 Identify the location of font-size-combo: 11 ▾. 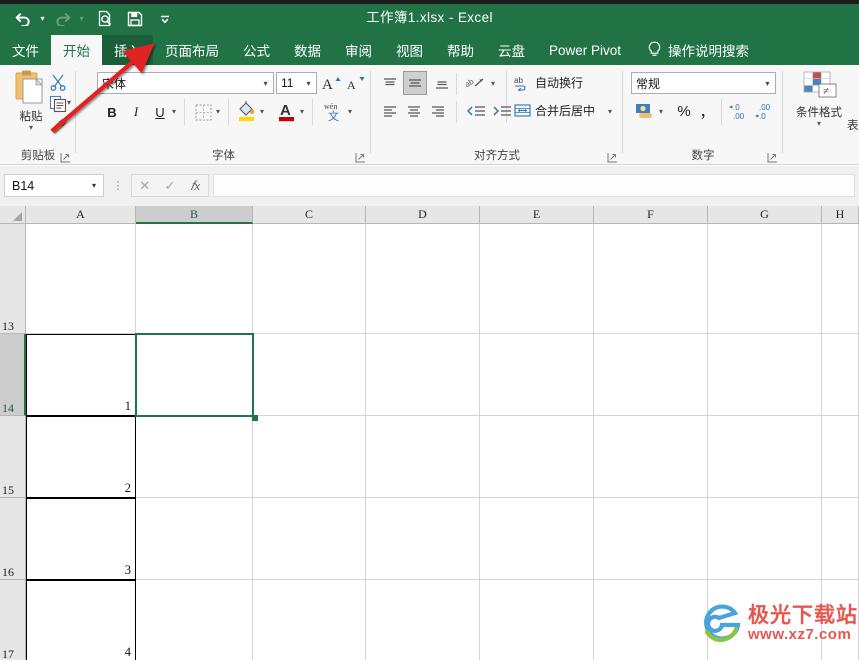
(296, 83).